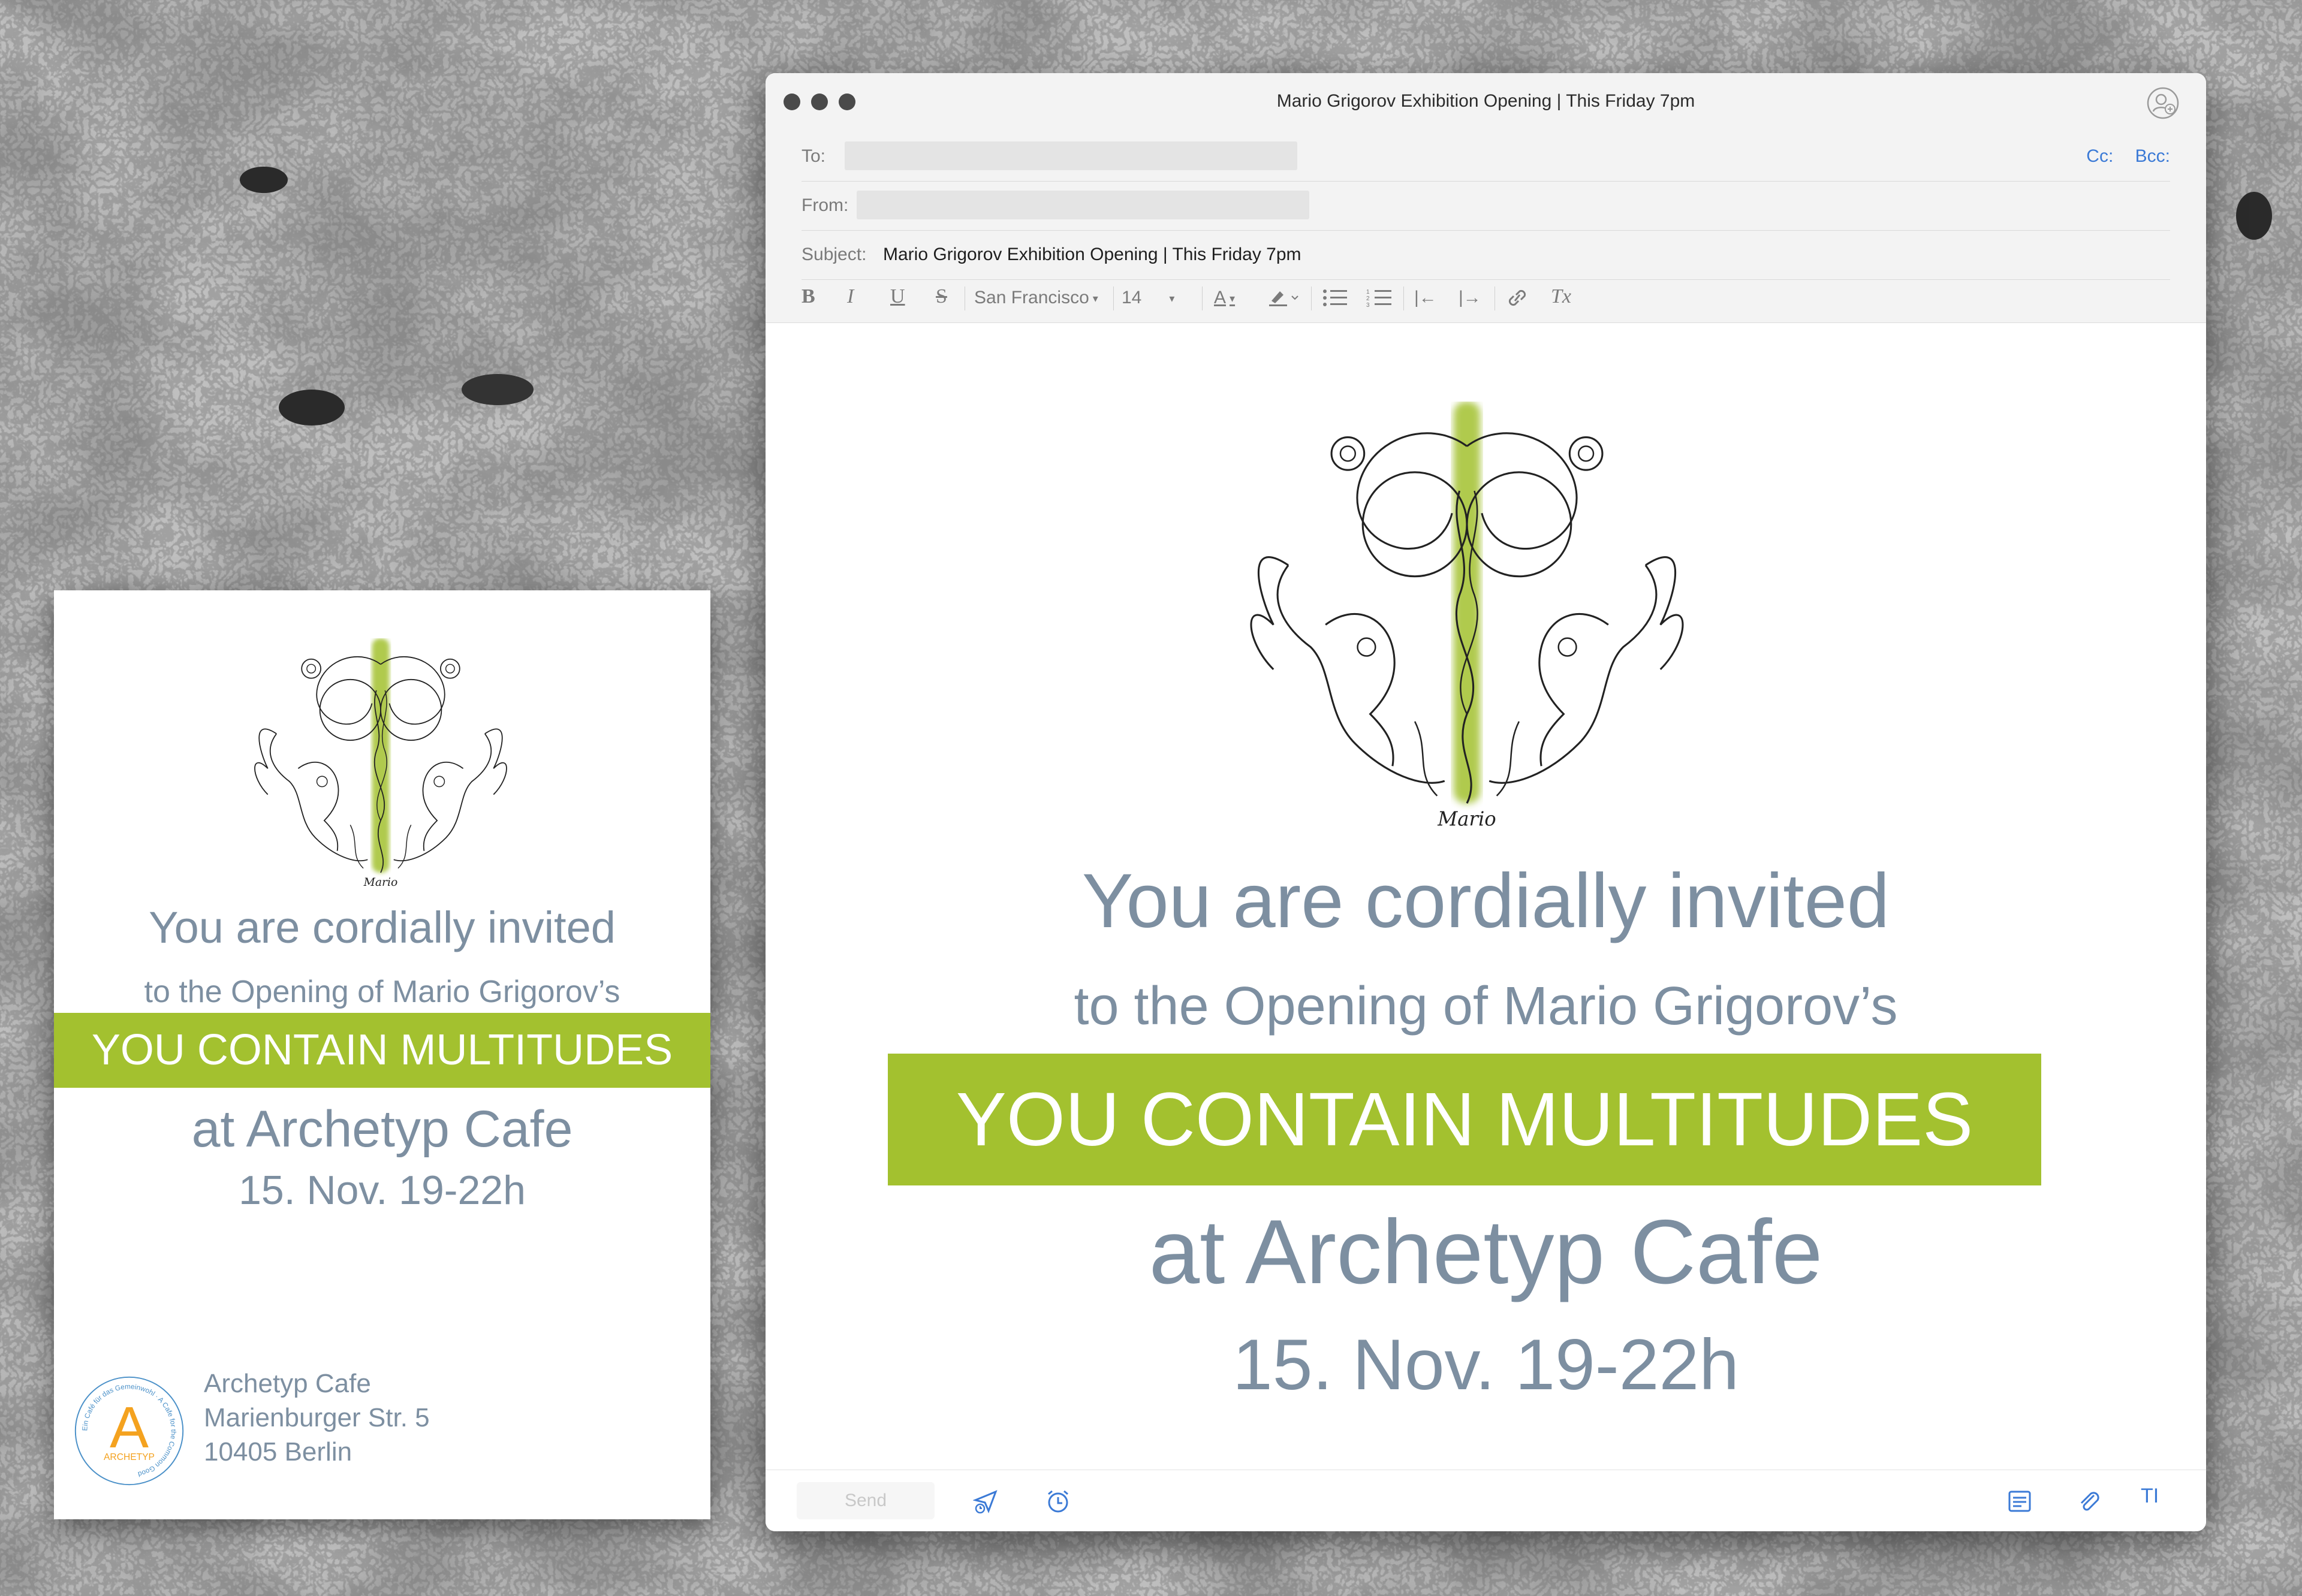  Describe the element at coordinates (1031, 297) in the screenshot. I see `font-family-value: San Francisco` at that location.